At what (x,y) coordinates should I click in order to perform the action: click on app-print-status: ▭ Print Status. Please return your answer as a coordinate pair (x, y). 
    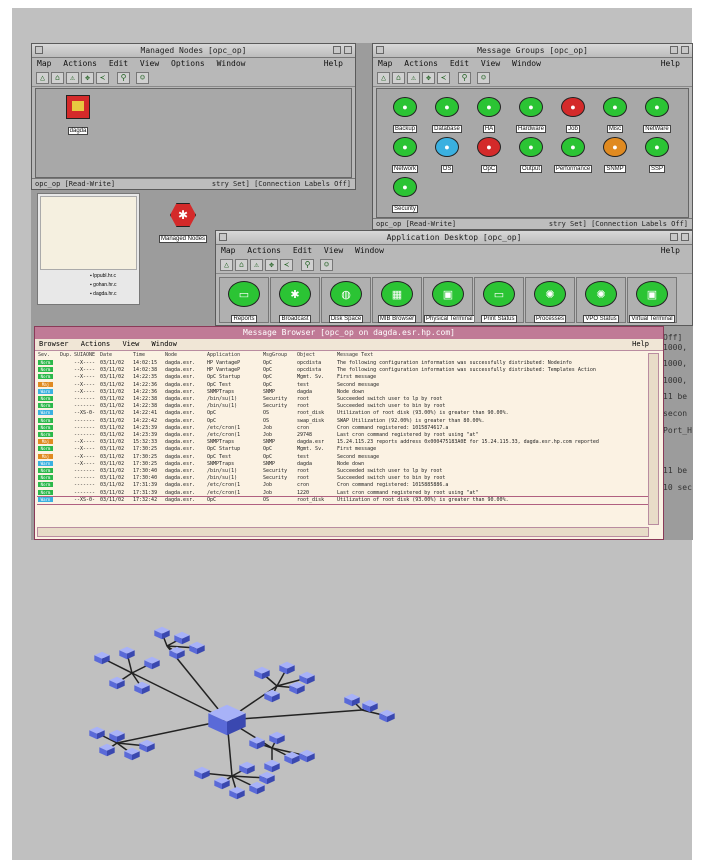
    Looking at the image, I should click on (499, 300).